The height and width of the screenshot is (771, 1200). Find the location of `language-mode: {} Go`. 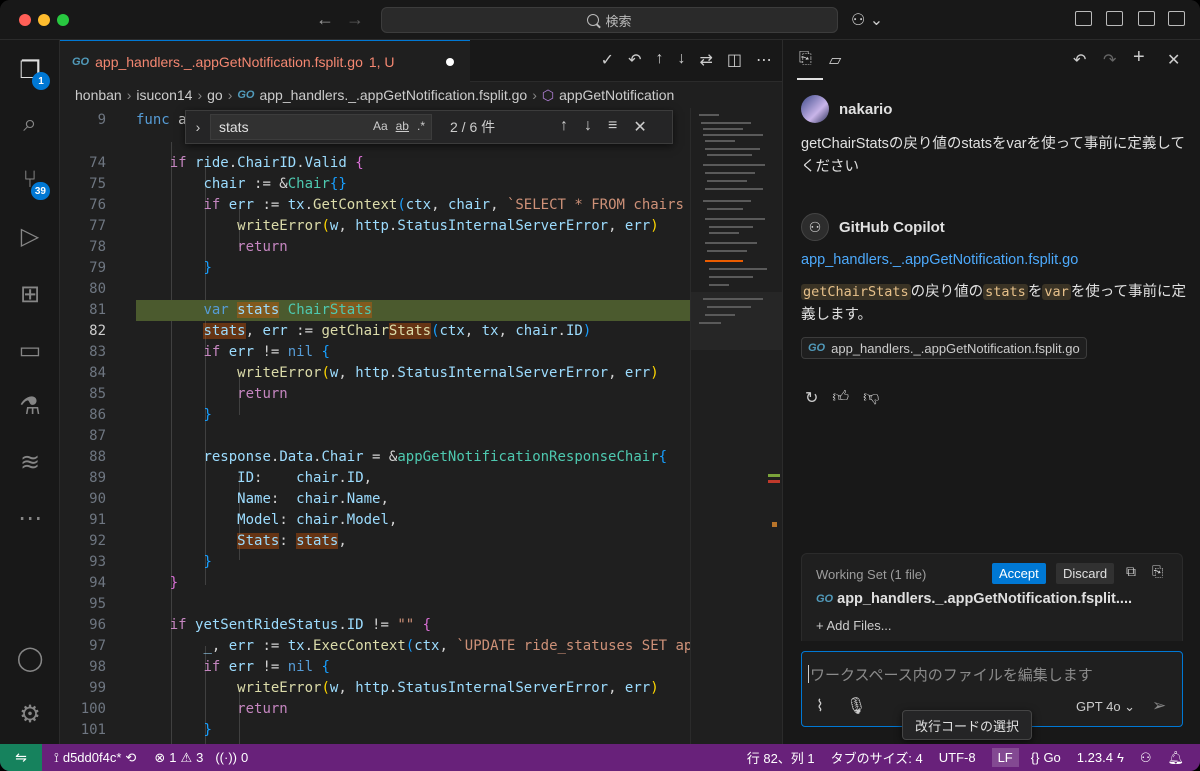

language-mode: {} Go is located at coordinates (1046, 757).